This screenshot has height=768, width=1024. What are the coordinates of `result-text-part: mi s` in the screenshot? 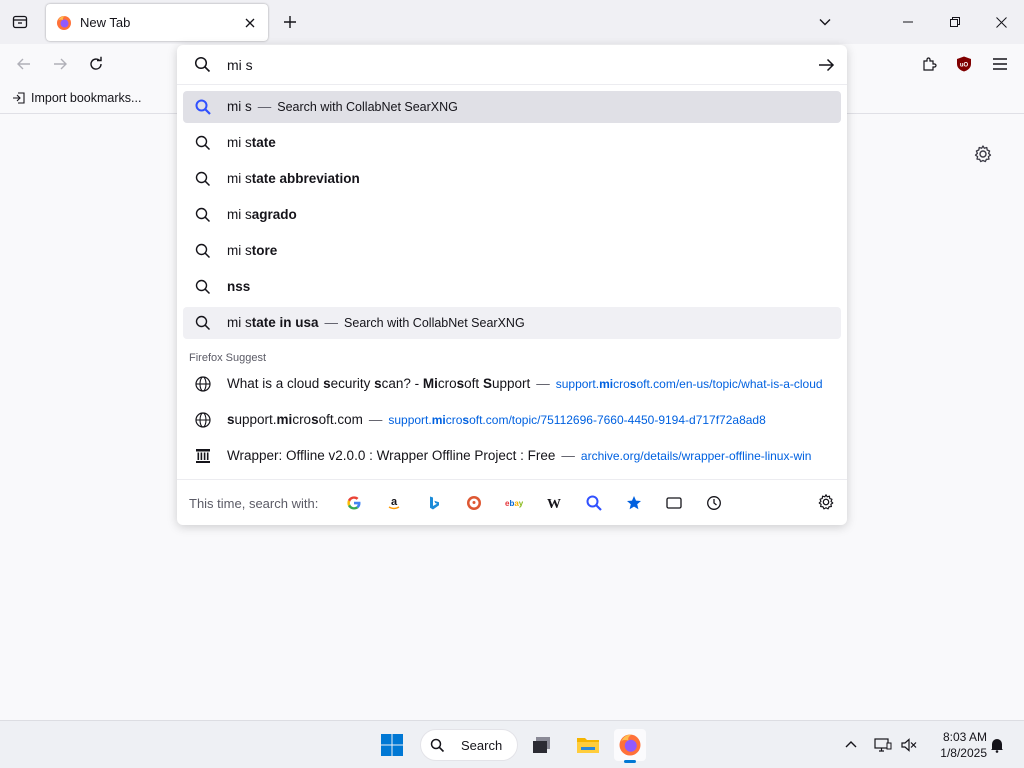 It's located at (239, 142).